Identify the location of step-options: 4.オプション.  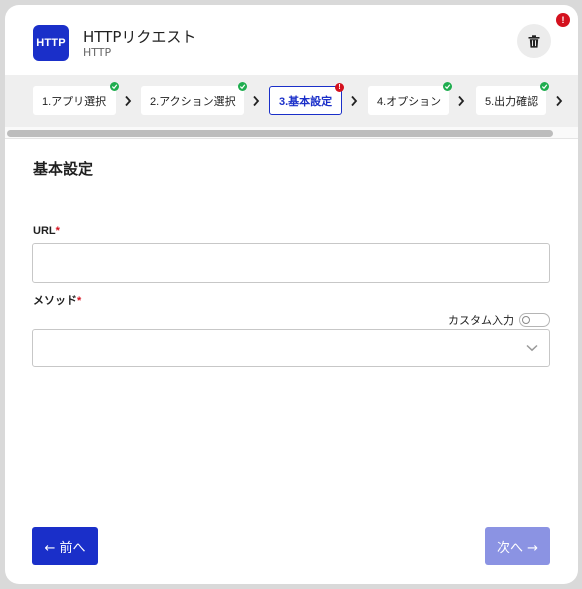
(410, 98).